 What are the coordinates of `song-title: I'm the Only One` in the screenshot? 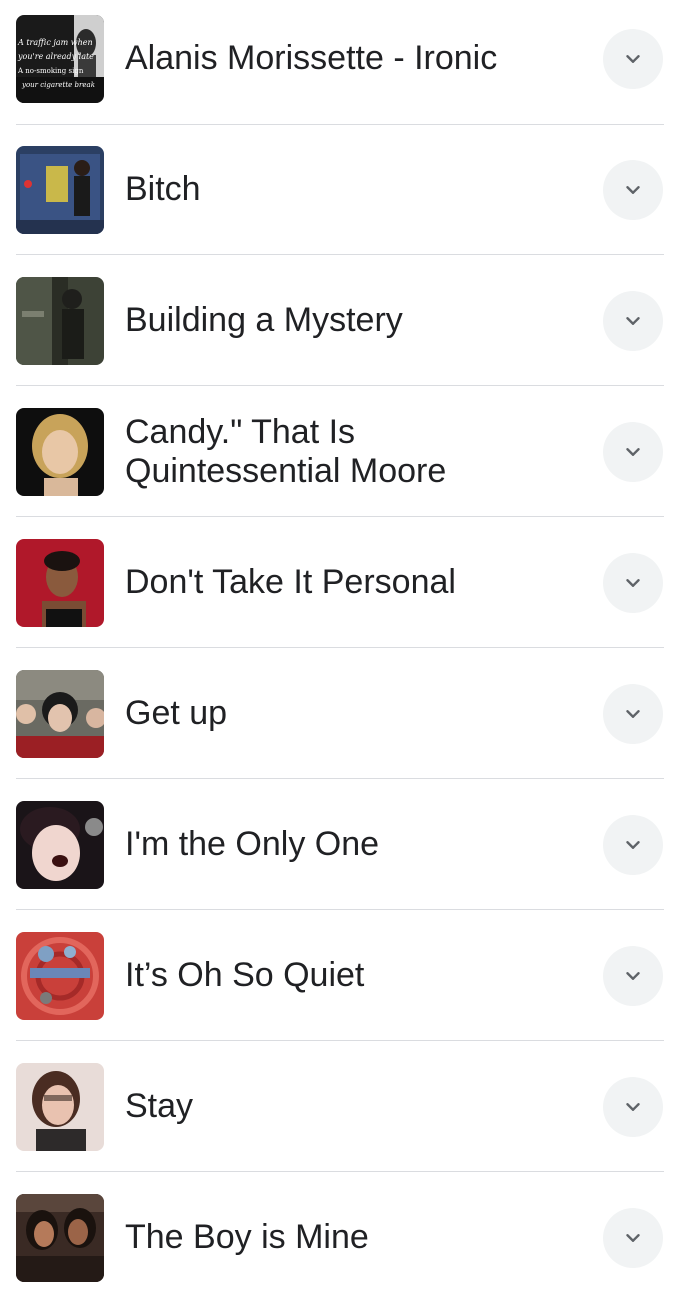 It's located at (252, 844).